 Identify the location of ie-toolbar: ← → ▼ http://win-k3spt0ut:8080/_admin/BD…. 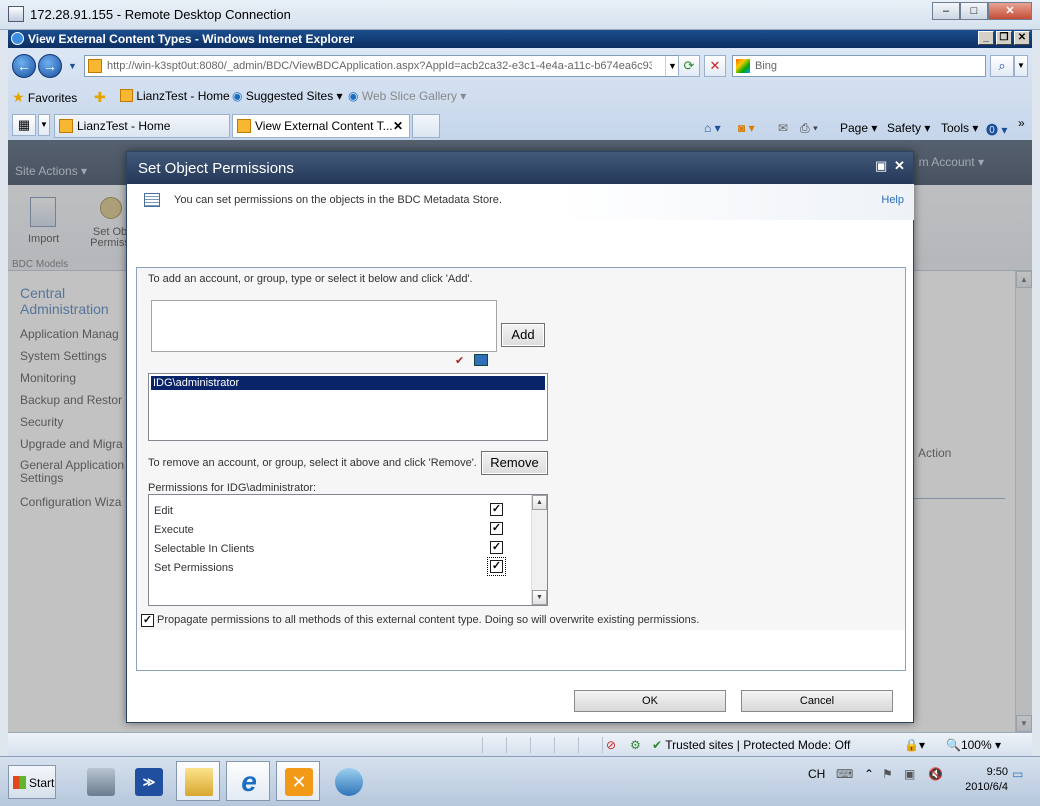
(520, 94).